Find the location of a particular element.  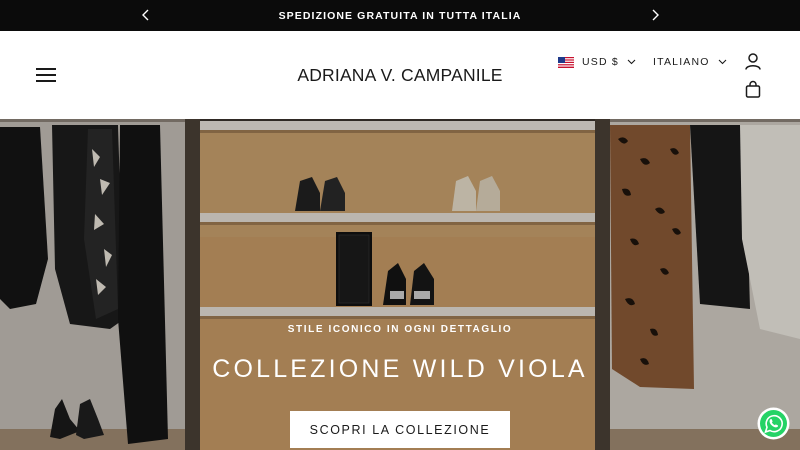

shopping-bag-icon is located at coordinates (753, 89).